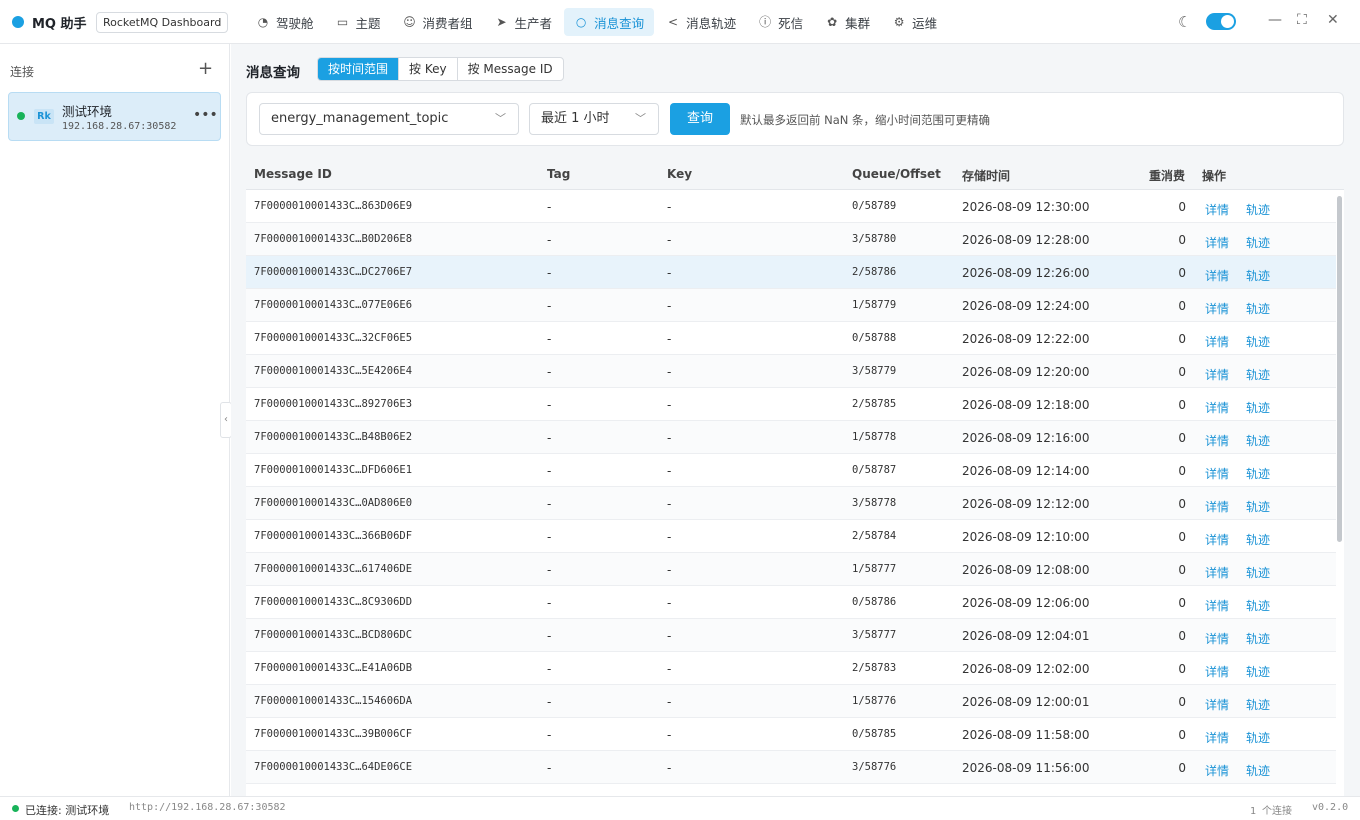  I want to click on nav-item-4: ○ 消息查询, so click(609, 22).